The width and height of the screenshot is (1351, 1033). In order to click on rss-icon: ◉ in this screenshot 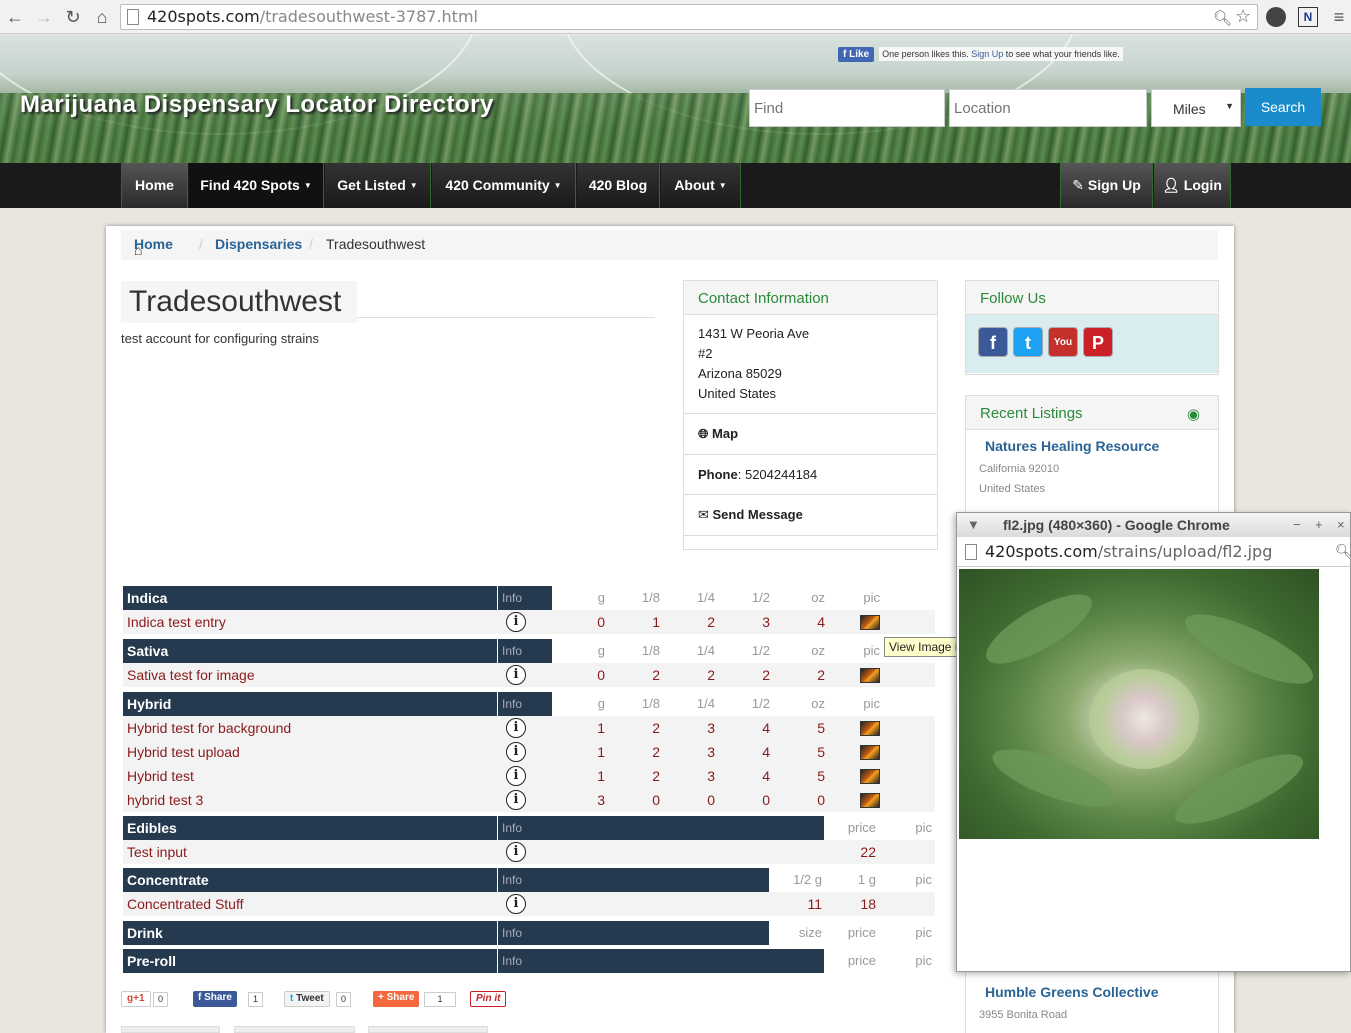, I will do `click(1193, 414)`.